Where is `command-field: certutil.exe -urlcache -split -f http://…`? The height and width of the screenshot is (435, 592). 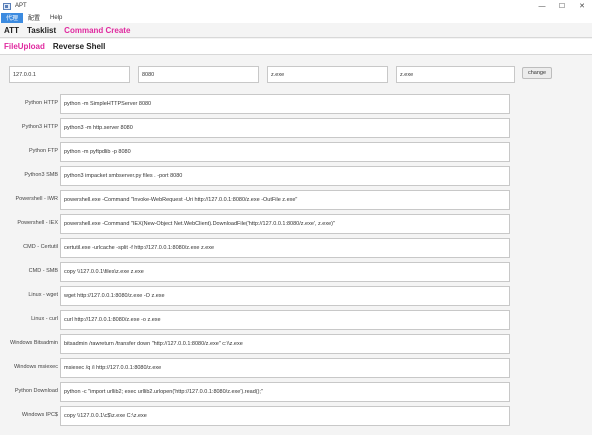 command-field: certutil.exe -urlcache -split -f http://… is located at coordinates (285, 248).